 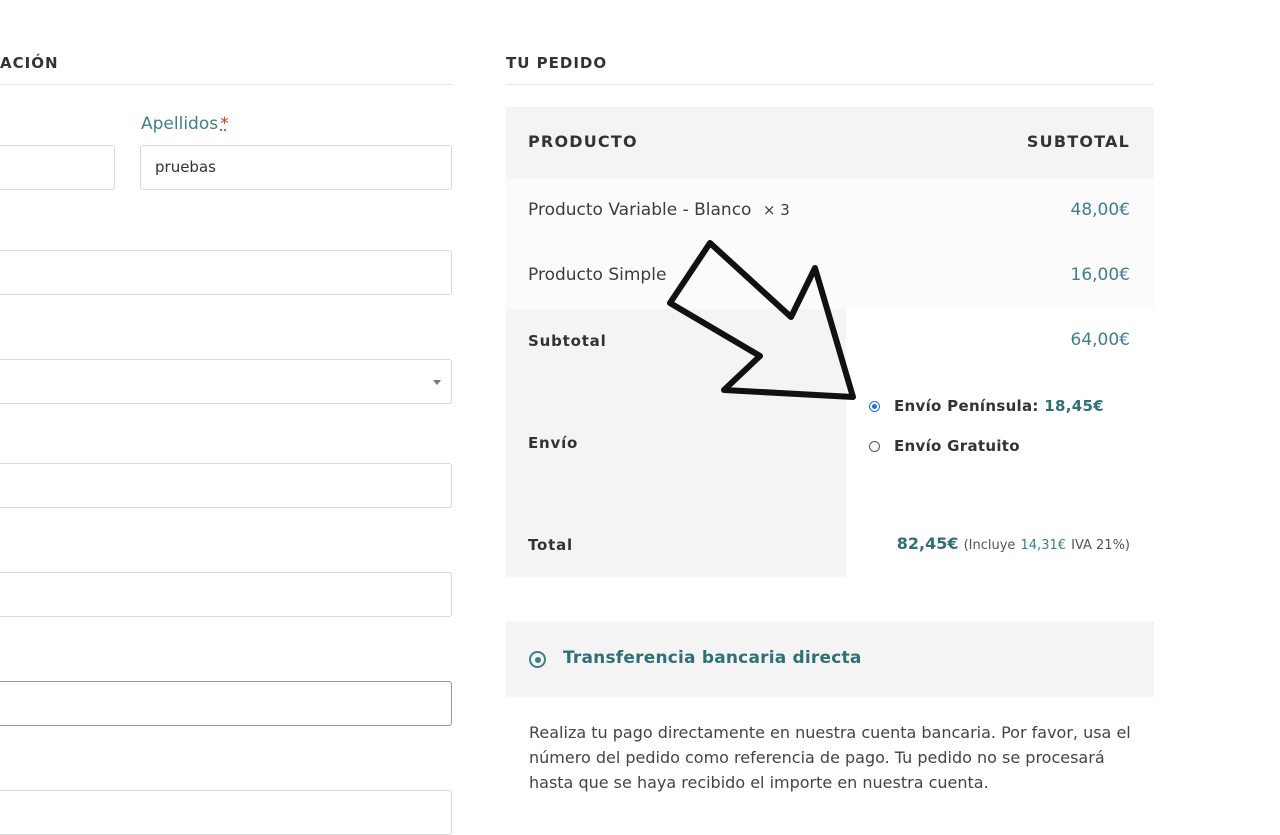 I want to click on total-value-group: 82,45€ (Incluye 14,31€ IVA 21%), so click(x=1013, y=543).